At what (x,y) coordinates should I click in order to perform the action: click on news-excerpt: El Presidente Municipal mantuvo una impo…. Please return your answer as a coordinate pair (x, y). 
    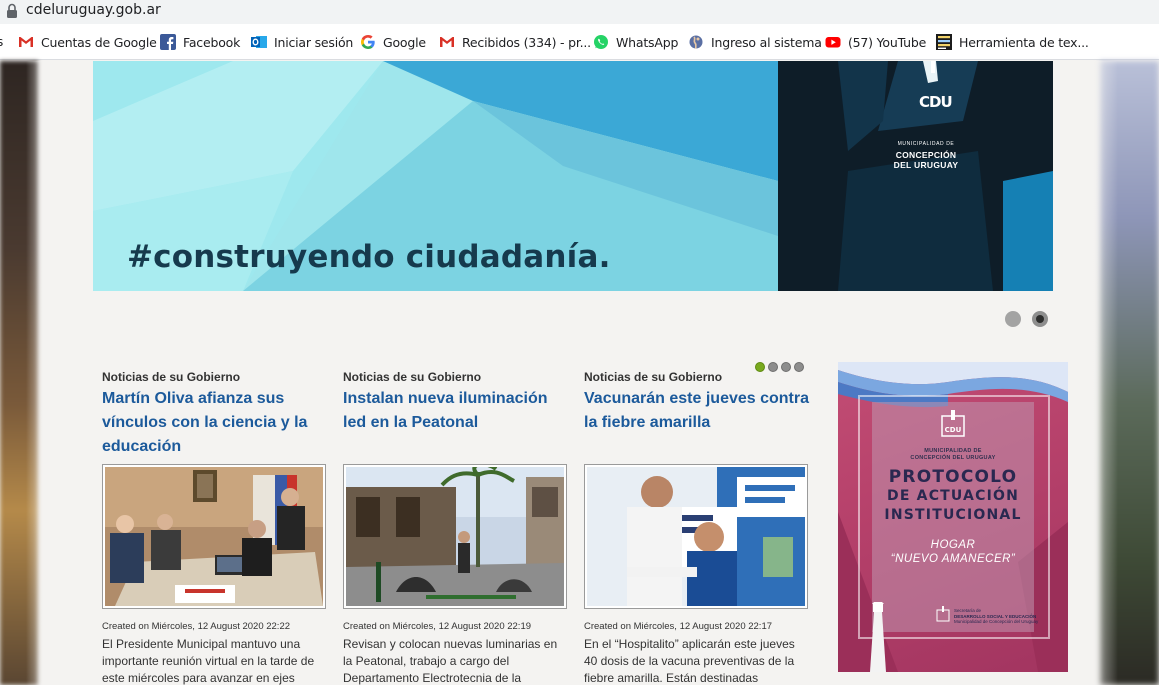
    Looking at the image, I should click on (208, 661).